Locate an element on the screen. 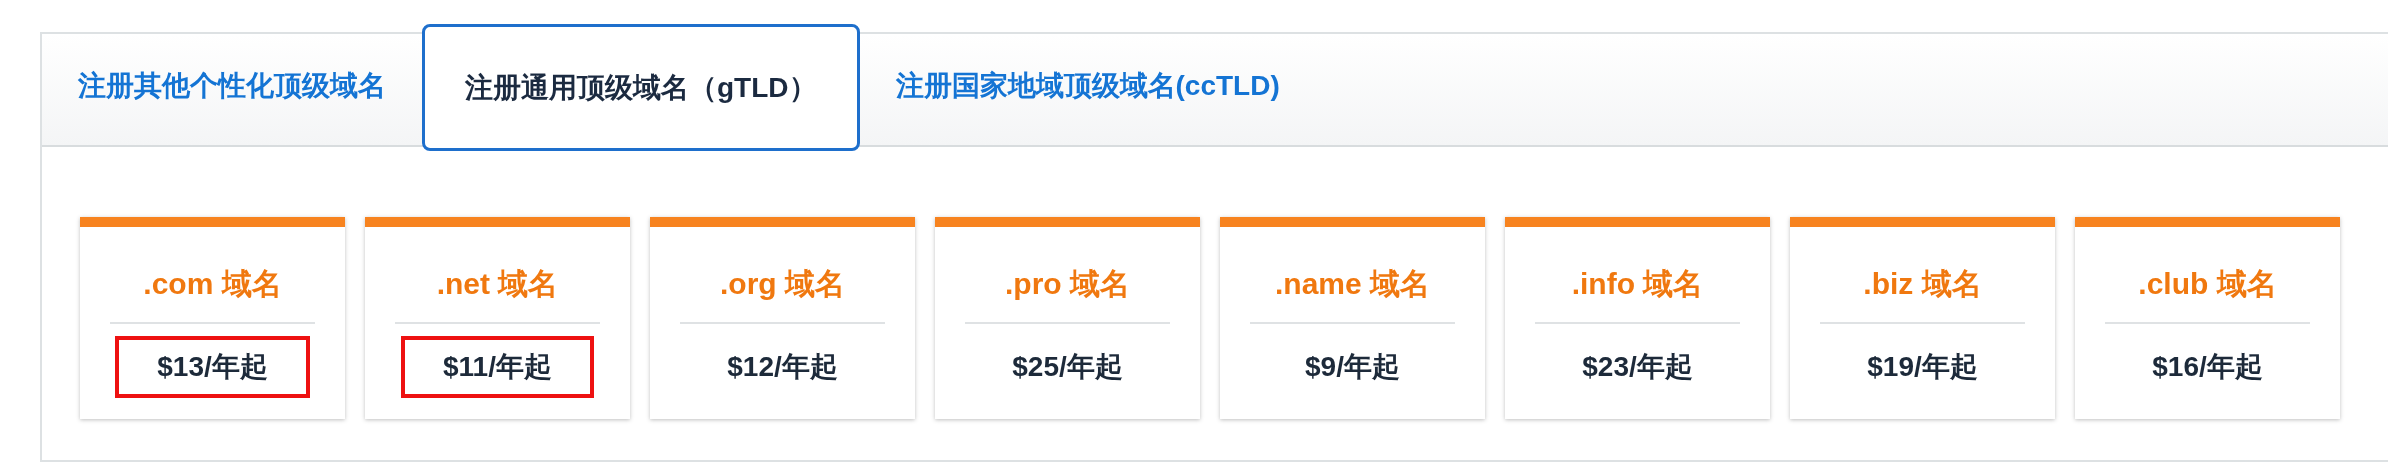  domain-price: $16/年起 is located at coordinates (2207, 367).